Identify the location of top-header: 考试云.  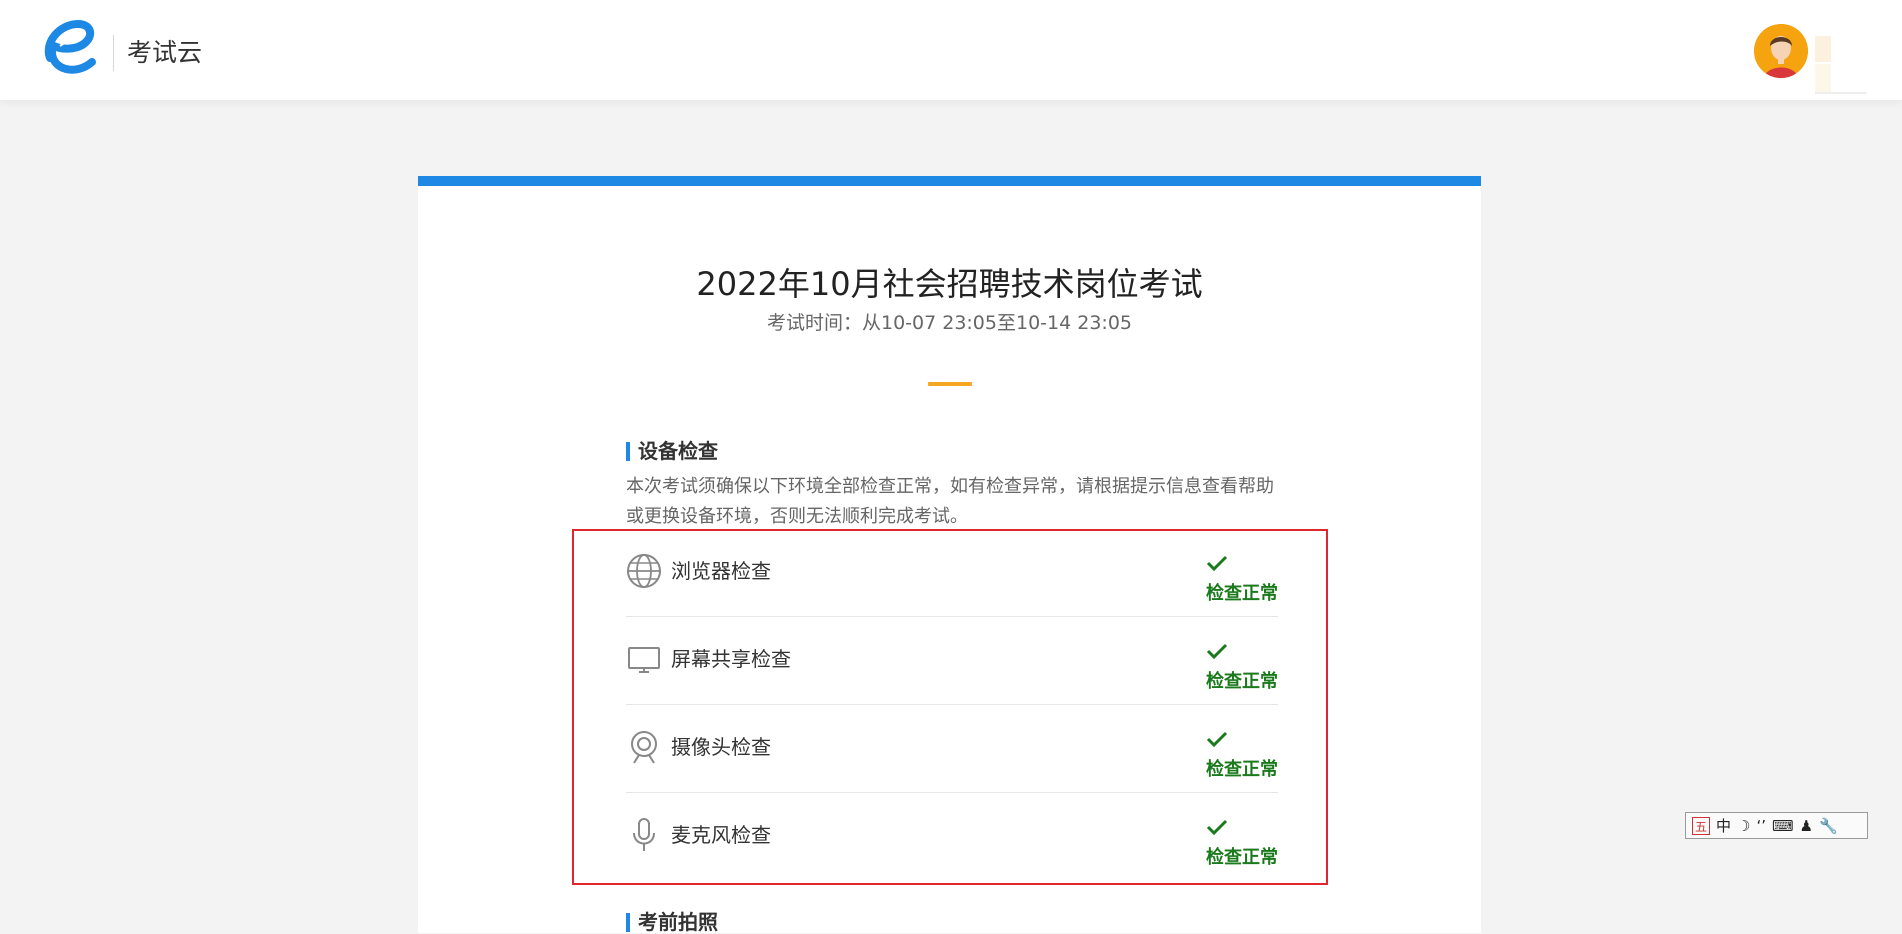
(951, 50).